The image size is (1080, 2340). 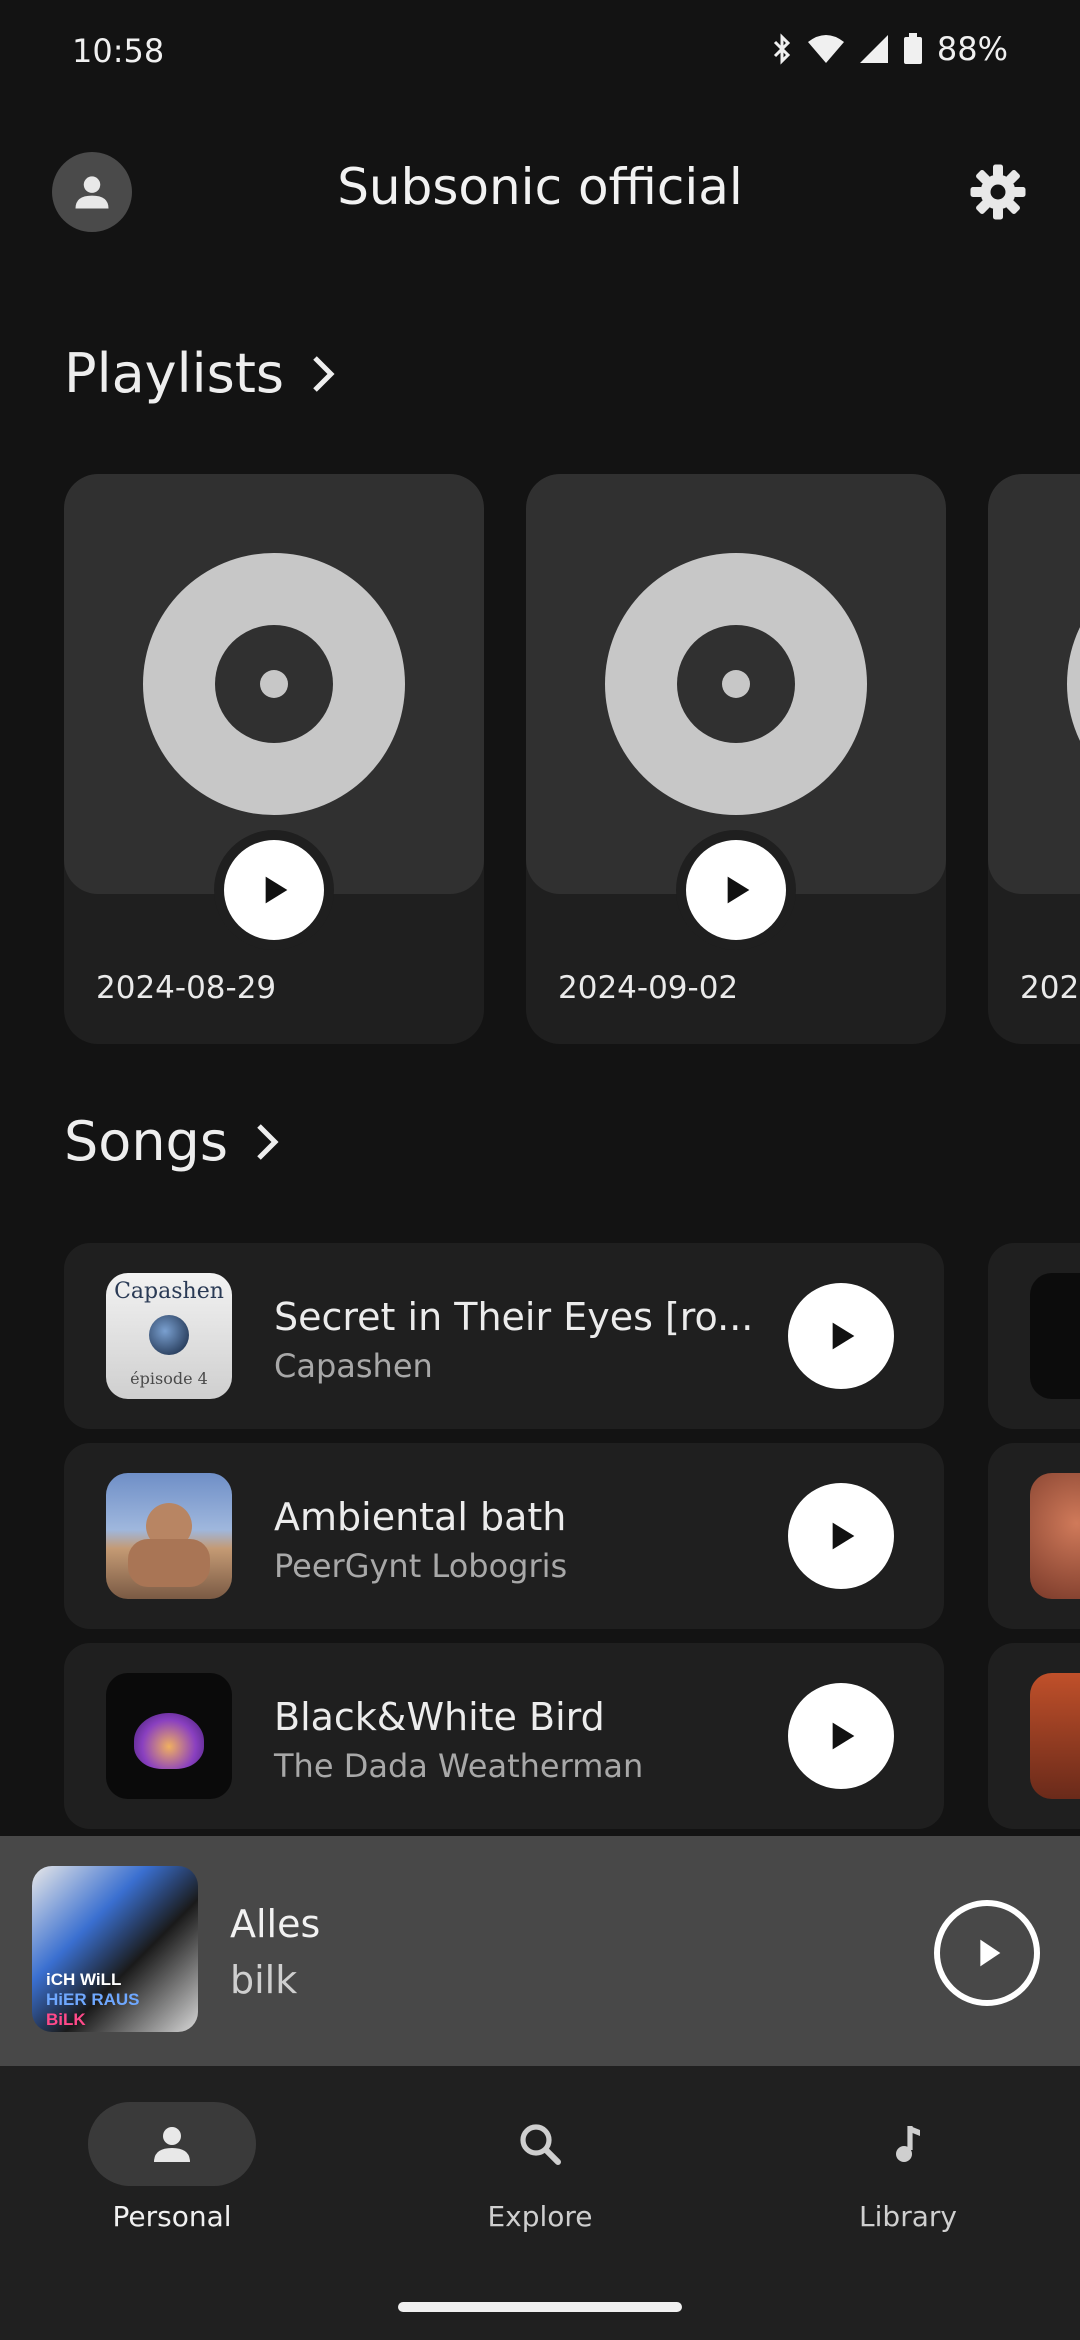 I want to click on status-icons: 88%, so click(x=889, y=49).